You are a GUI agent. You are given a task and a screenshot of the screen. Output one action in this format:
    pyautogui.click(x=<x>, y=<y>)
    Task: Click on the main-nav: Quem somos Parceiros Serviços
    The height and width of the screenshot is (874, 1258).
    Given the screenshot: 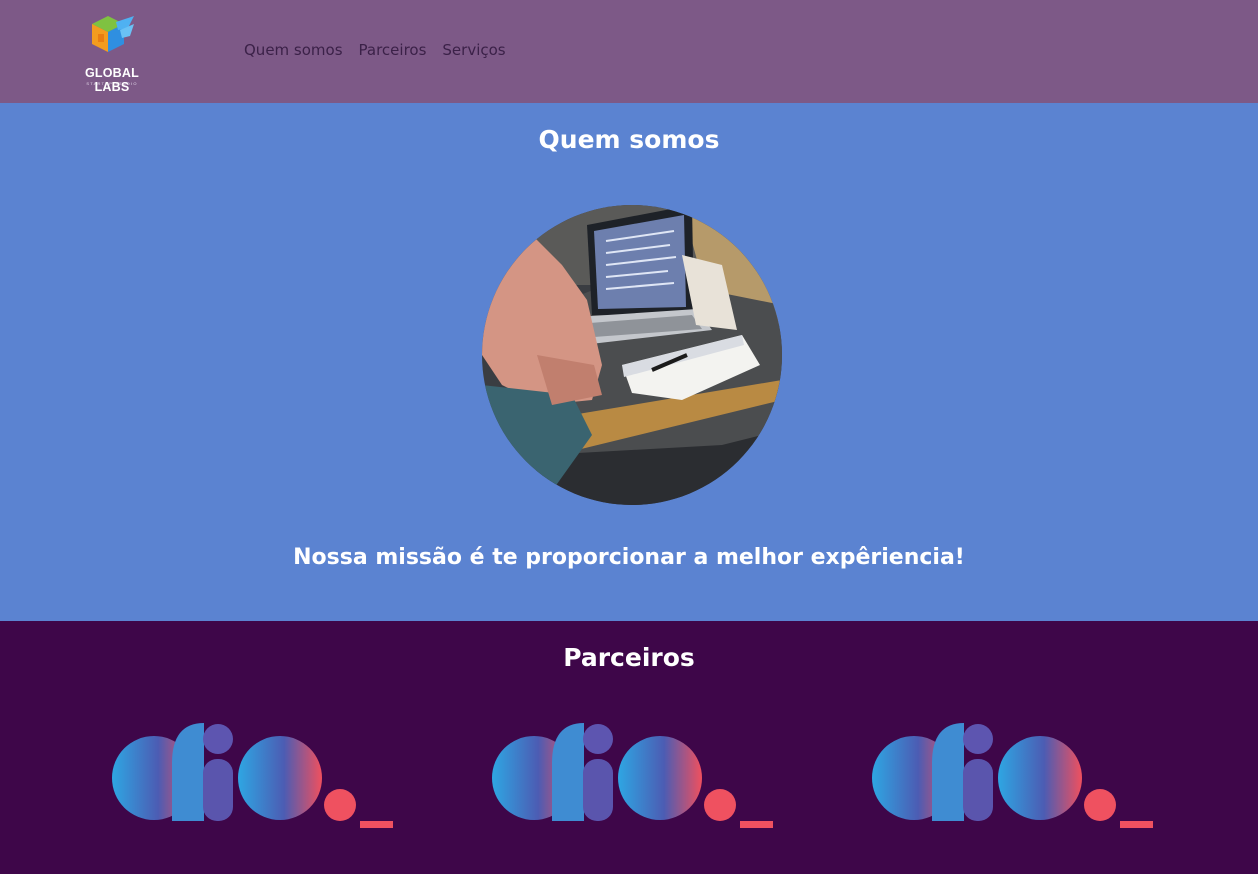 What is the action you would take?
    pyautogui.click(x=383, y=50)
    